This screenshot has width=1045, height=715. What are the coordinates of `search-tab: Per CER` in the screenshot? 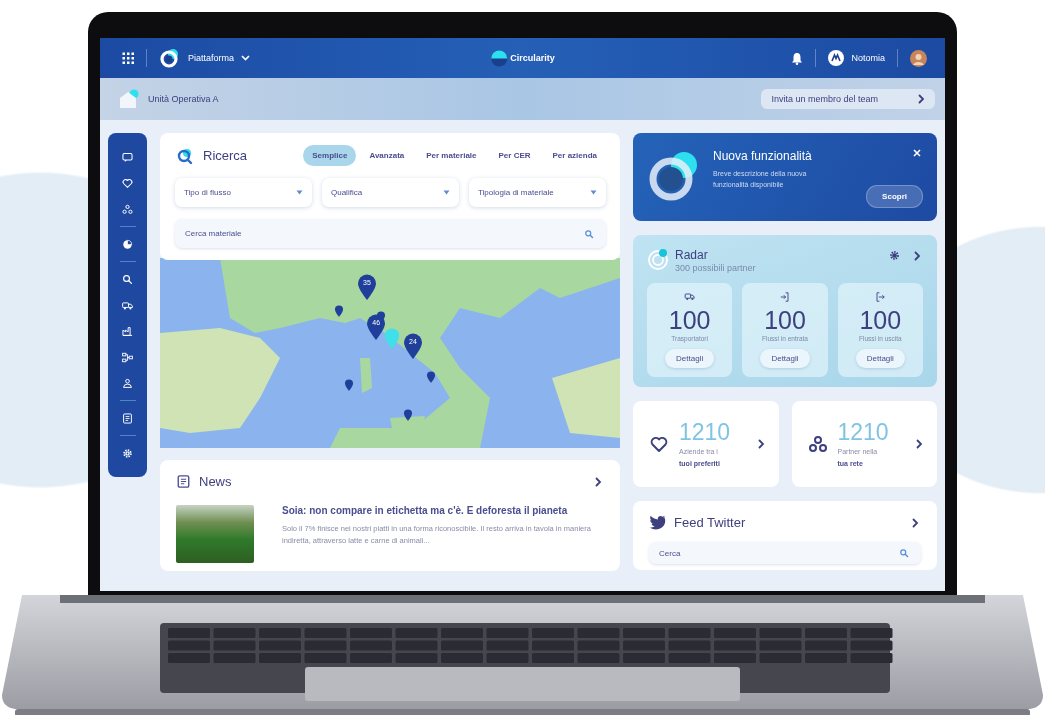 It's located at (514, 155).